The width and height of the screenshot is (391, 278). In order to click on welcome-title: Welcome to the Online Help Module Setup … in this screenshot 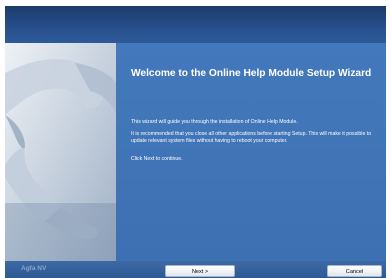, I will do `click(251, 73)`.